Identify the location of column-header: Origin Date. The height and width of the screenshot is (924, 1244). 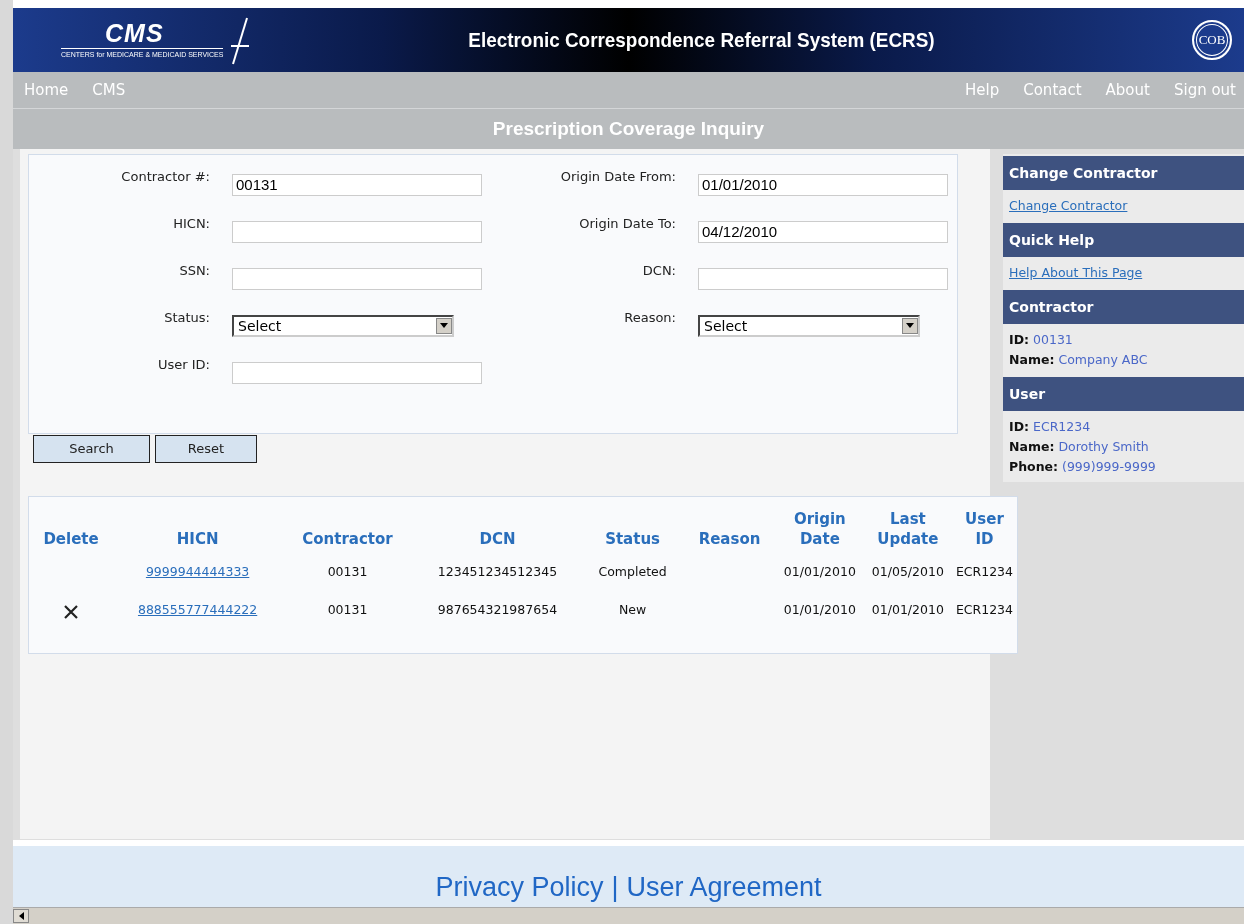
(819, 529).